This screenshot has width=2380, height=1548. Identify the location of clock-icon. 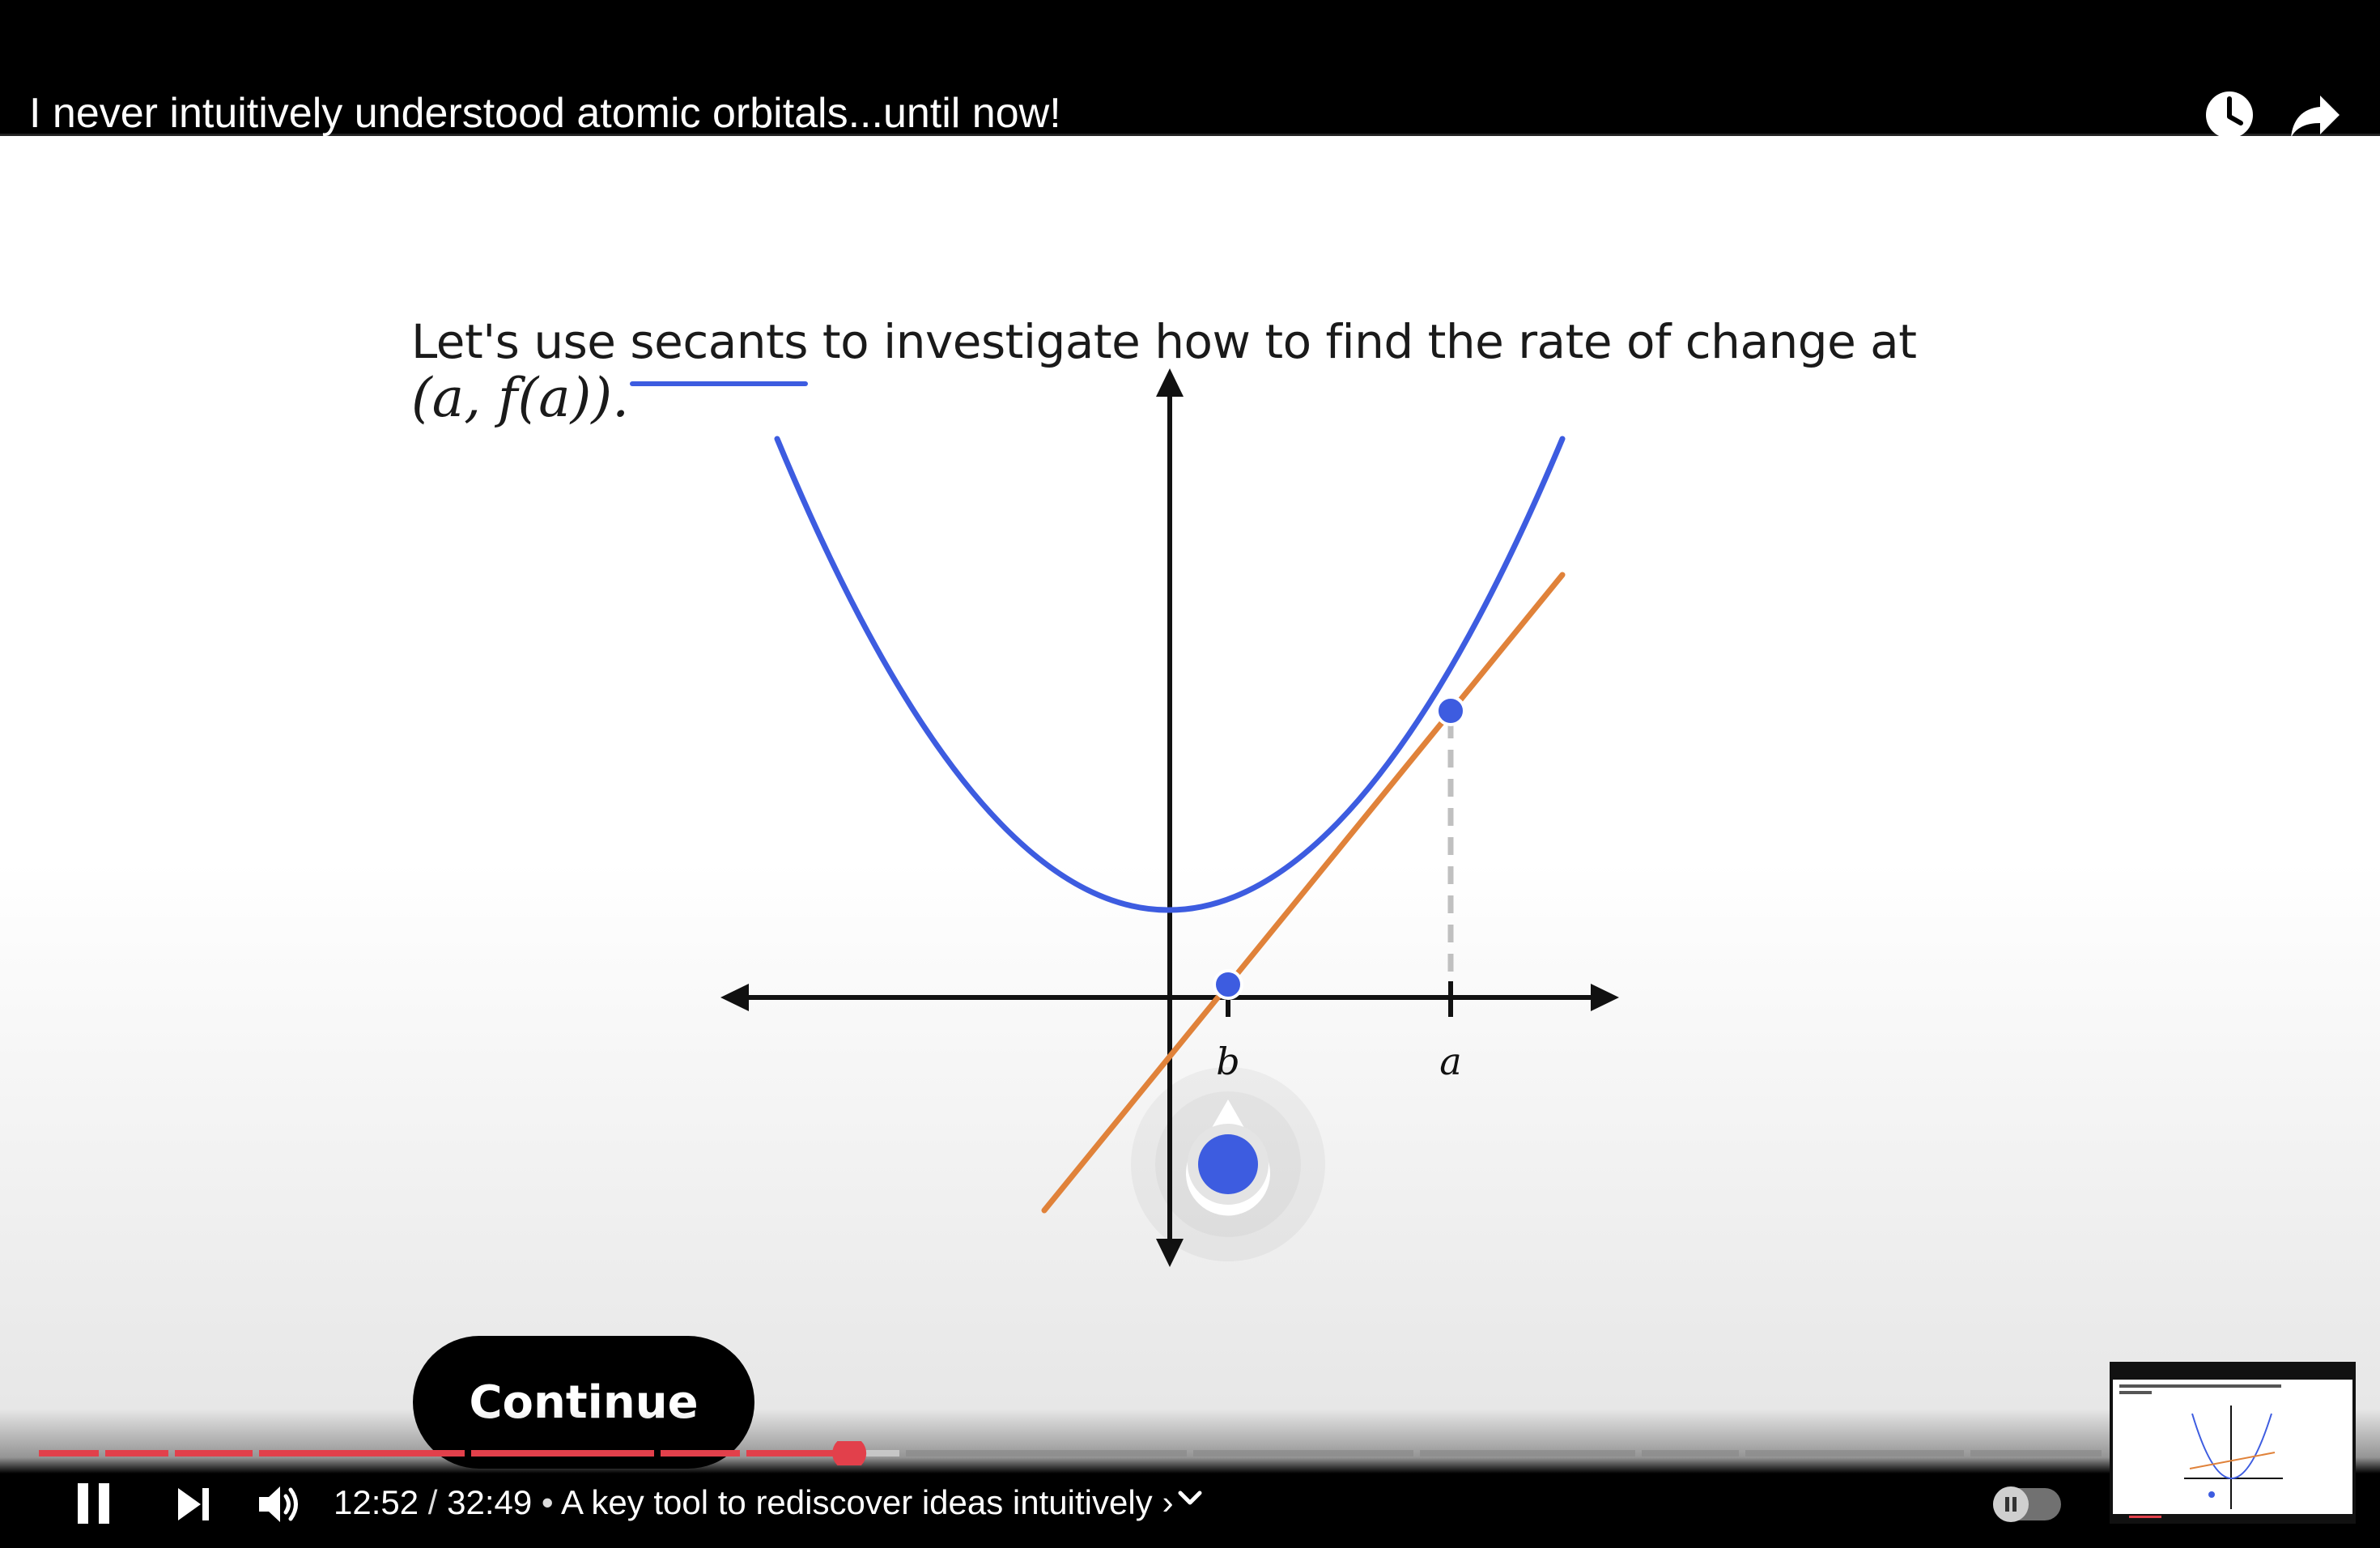
(2229, 115).